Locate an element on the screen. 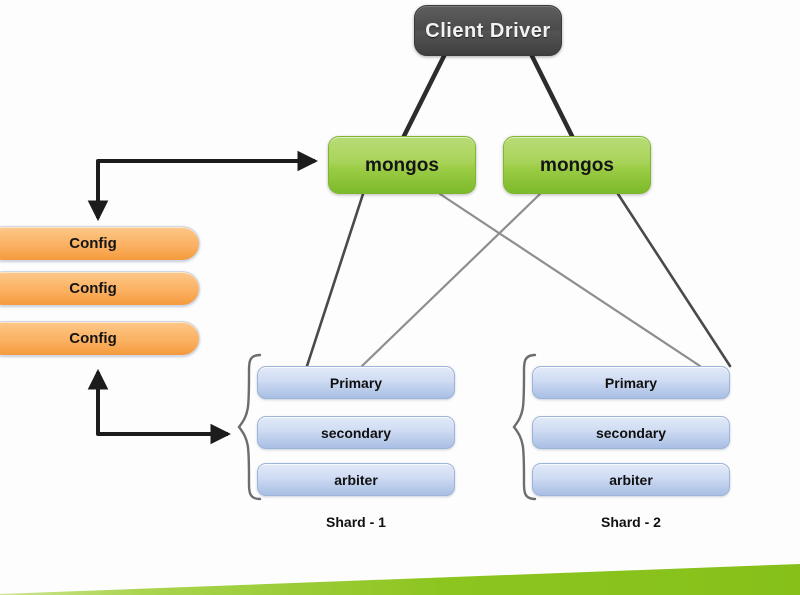 The image size is (800, 595). config-arrows is located at coordinates (203, 297).